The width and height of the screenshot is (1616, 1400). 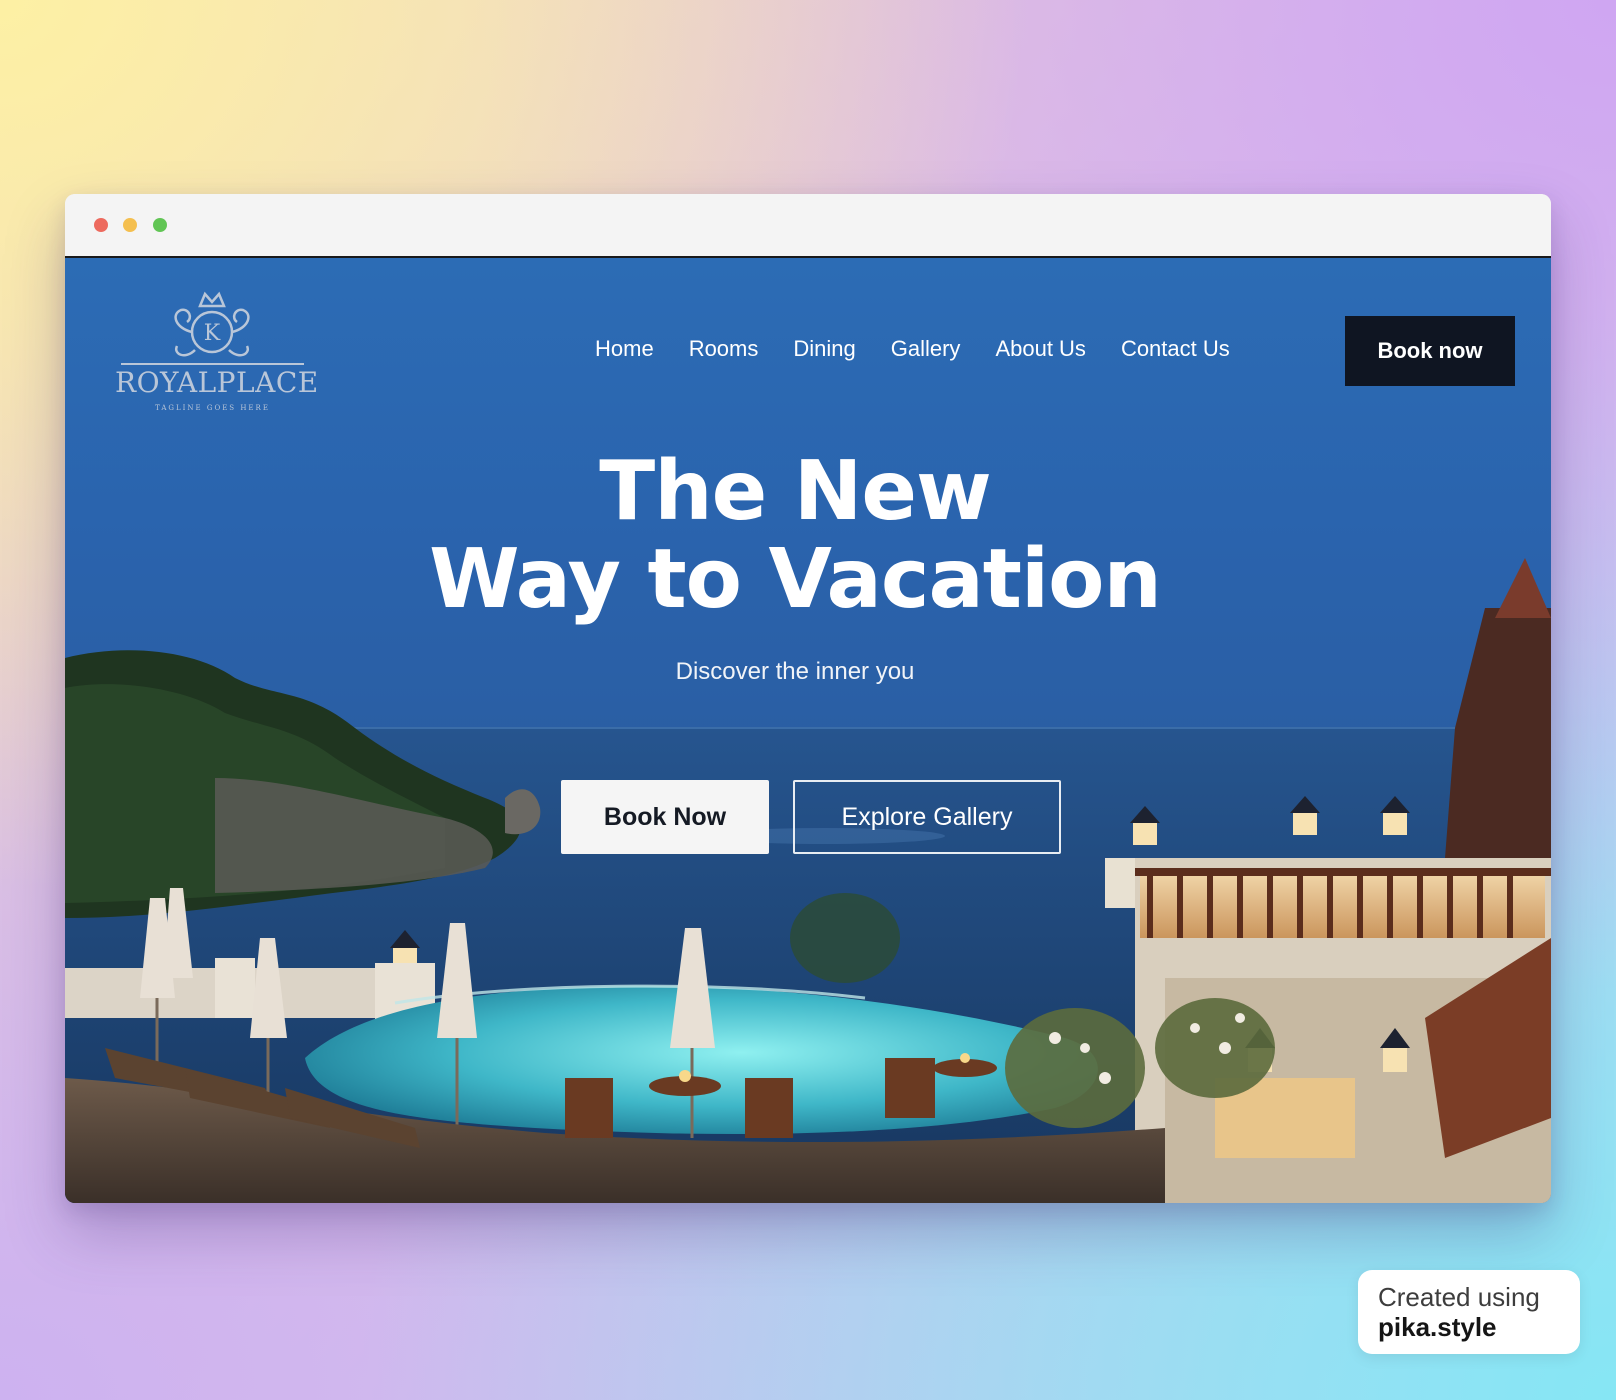 I want to click on nav-about-us: About Us, so click(x=1040, y=349).